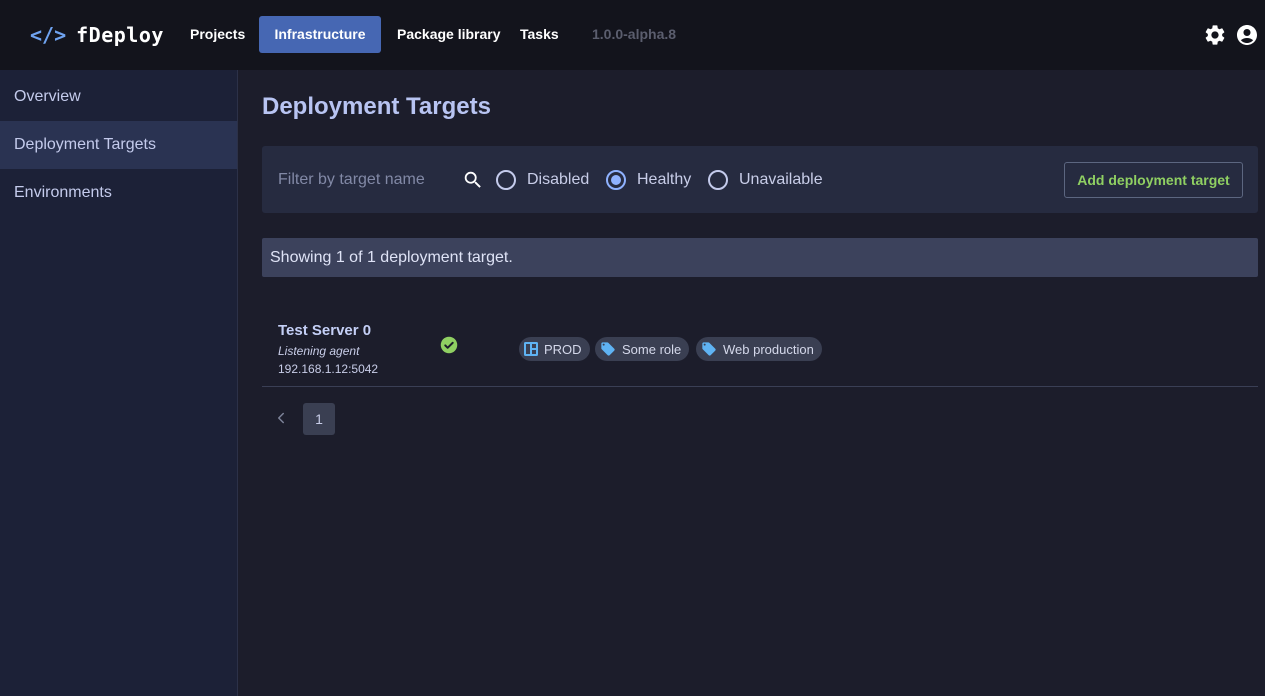 This screenshot has height=696, width=1265. I want to click on gear-icon, so click(1215, 35).